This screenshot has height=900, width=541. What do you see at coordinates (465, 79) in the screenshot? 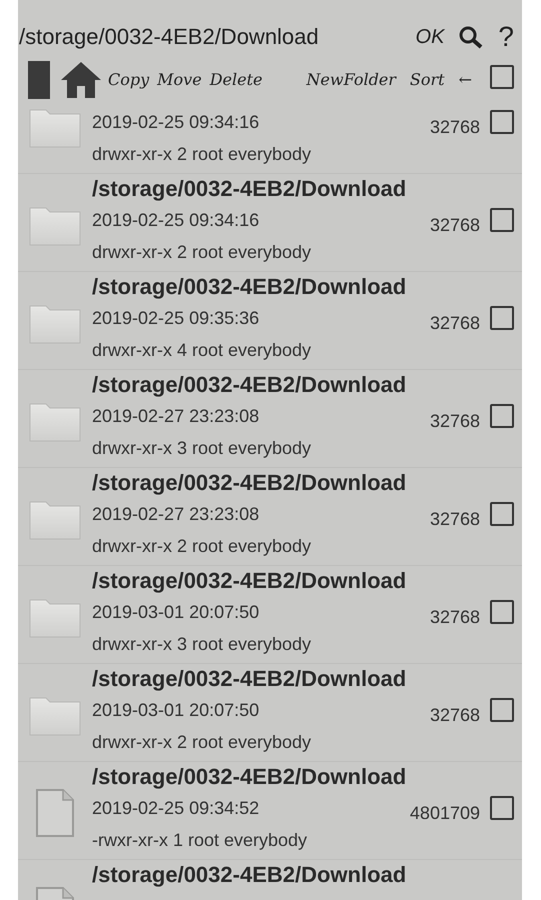
I see `action-button: ←` at bounding box center [465, 79].